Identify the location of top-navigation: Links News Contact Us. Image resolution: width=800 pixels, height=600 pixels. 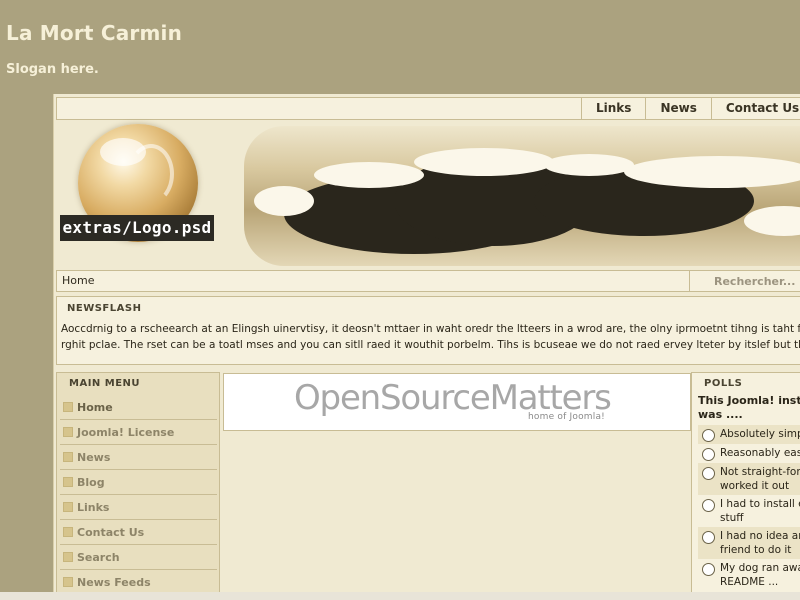
(428, 108).